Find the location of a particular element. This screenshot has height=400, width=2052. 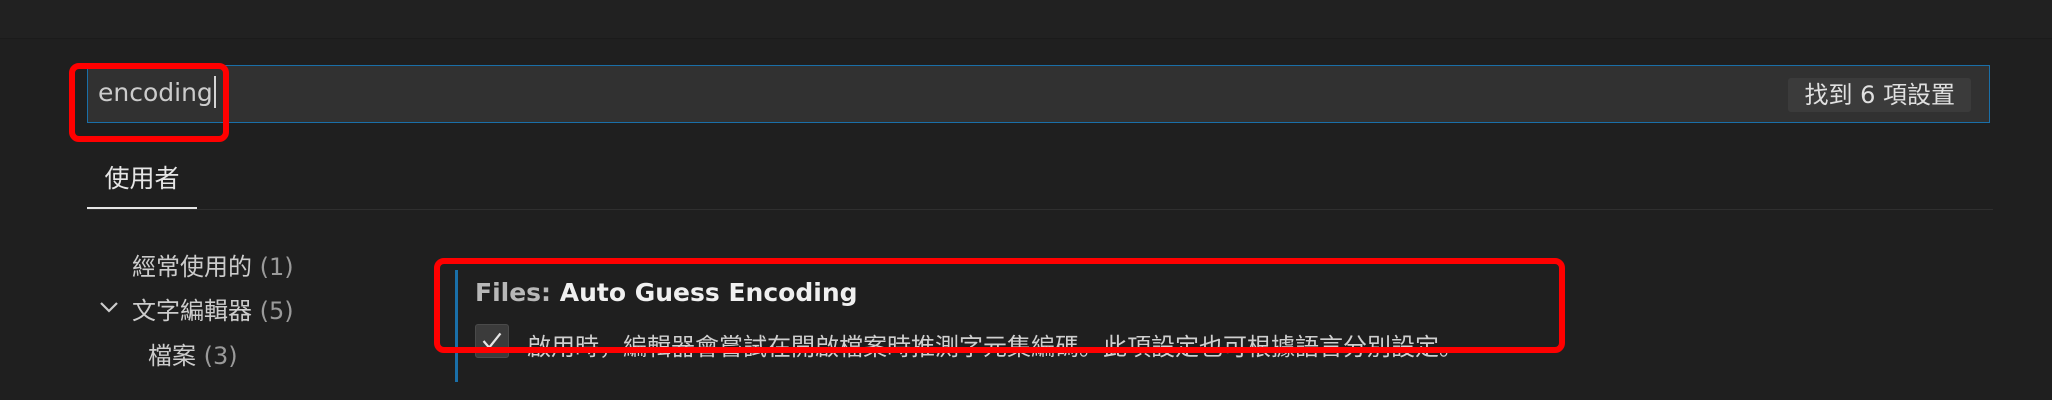

toc-item-count: (5) is located at coordinates (276, 311).